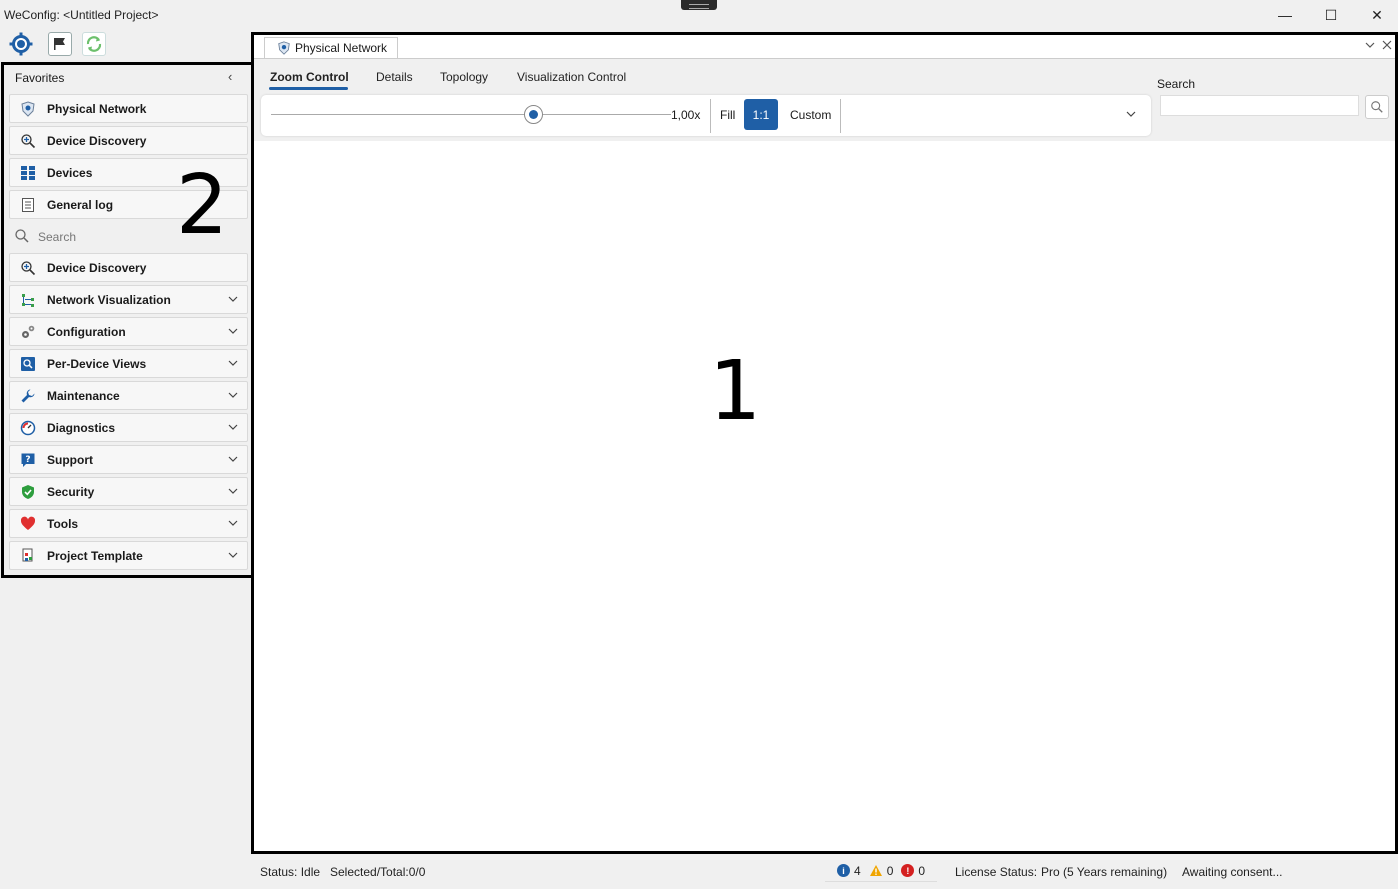 The image size is (1398, 889). What do you see at coordinates (394, 77) in the screenshot?
I see `tab-details: Details` at bounding box center [394, 77].